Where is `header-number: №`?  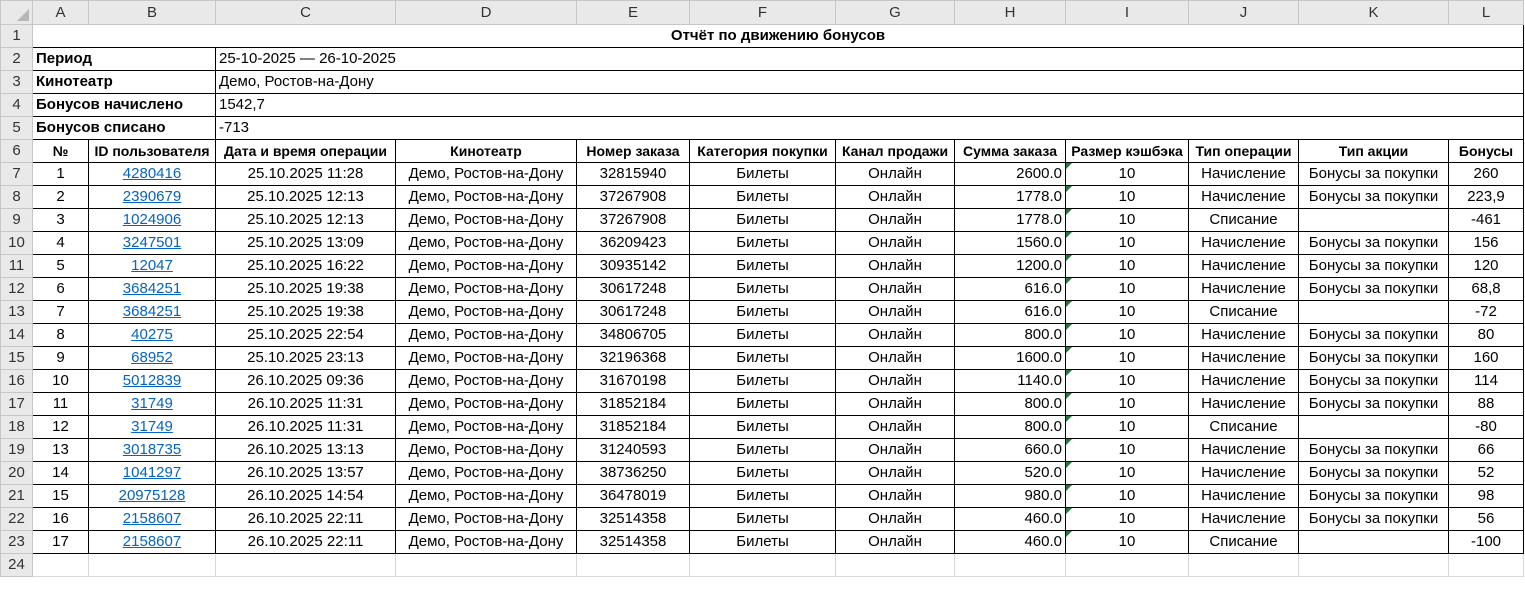 header-number: № is located at coordinates (60, 151).